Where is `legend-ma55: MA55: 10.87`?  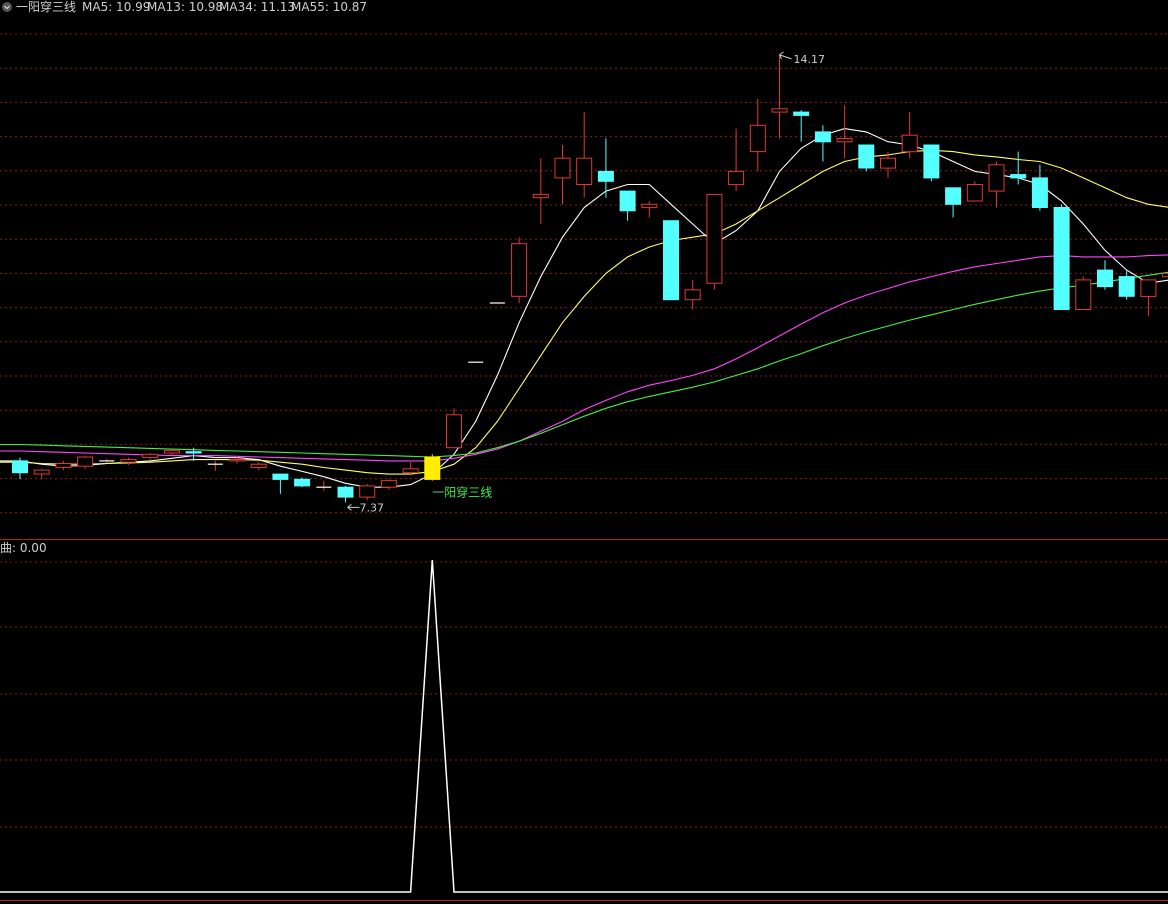 legend-ma55: MA55: 10.87 is located at coordinates (329, 7).